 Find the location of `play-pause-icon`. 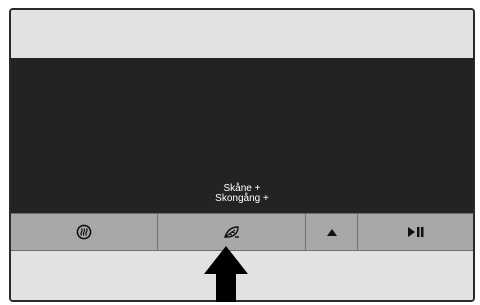

play-pause-icon is located at coordinates (415, 232).